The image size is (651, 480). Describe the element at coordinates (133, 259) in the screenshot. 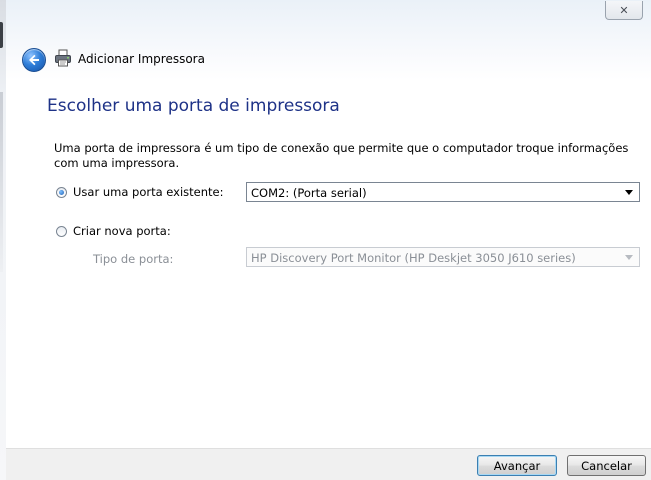

I see `port-type-label: Tipo de porta:` at that location.